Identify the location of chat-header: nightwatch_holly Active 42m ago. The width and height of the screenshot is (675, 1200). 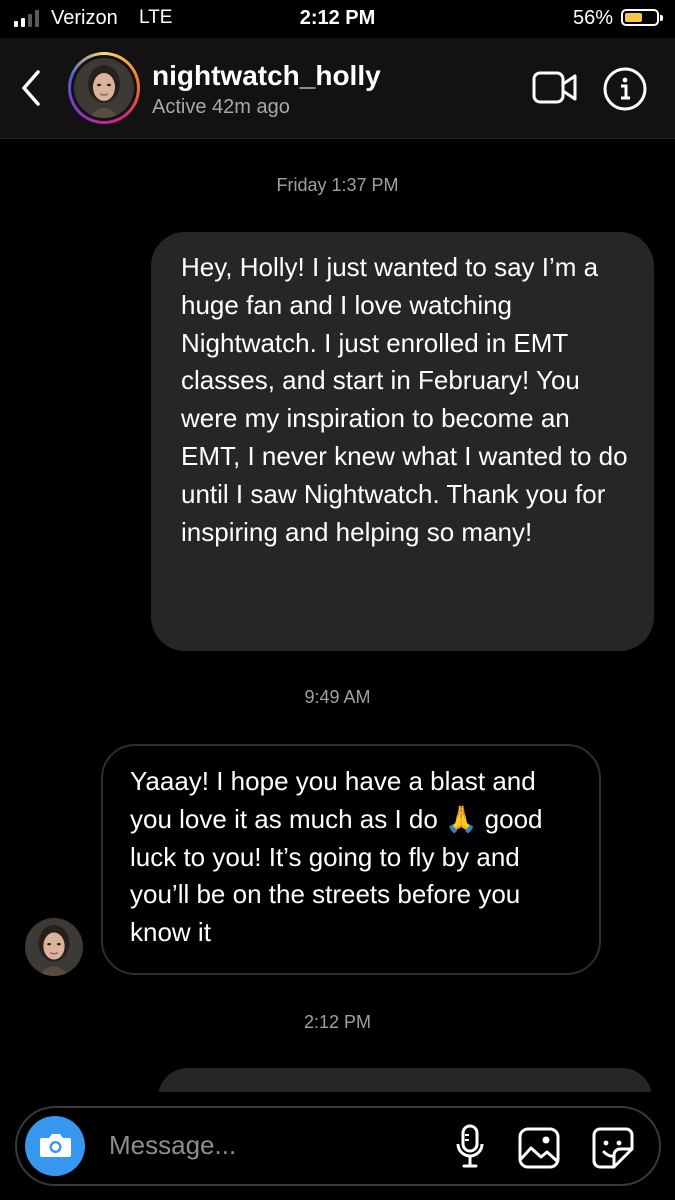
(337, 88).